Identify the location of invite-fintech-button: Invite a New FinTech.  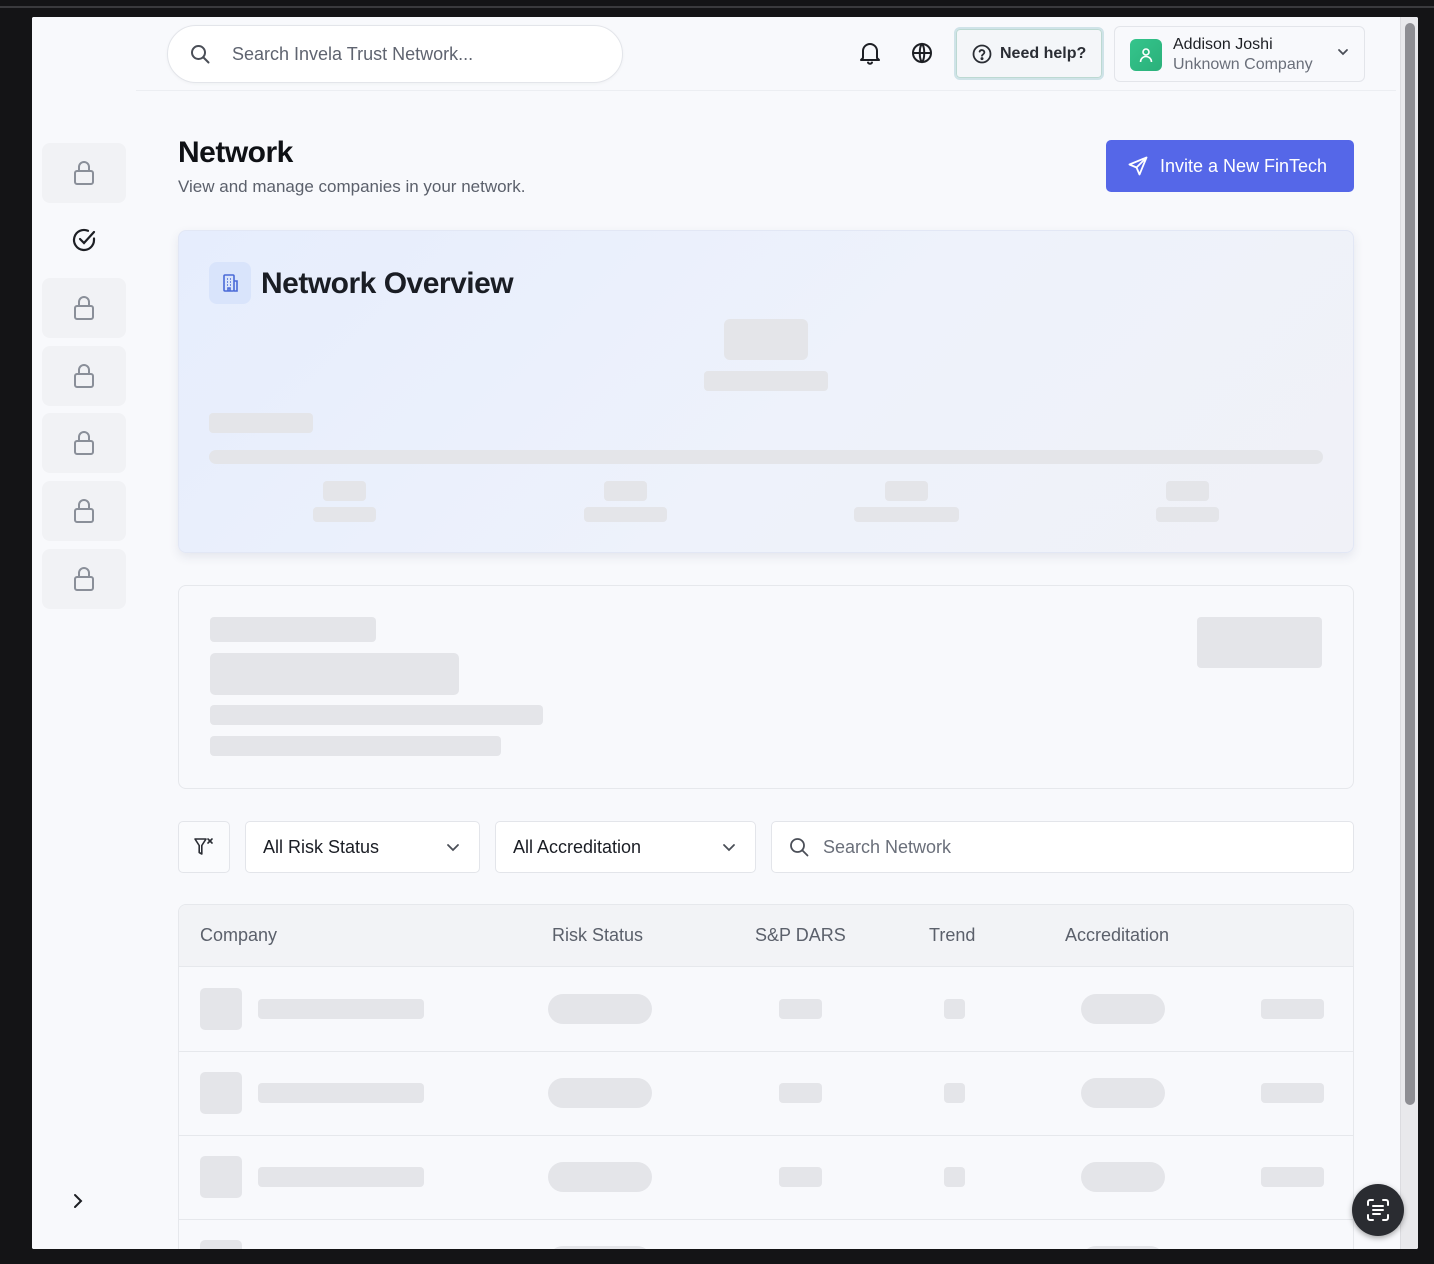
(1230, 166).